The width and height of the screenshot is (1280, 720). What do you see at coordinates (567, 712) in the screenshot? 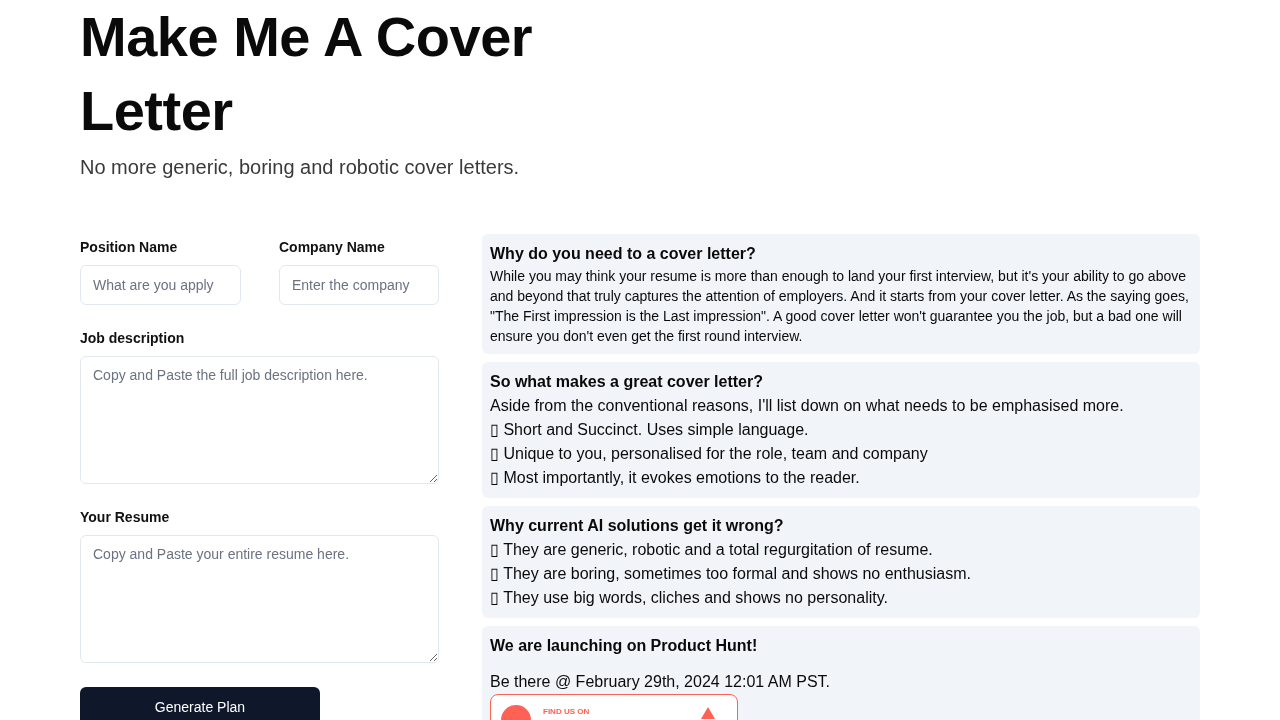
I see `badge-caption: FIND US ON` at bounding box center [567, 712].